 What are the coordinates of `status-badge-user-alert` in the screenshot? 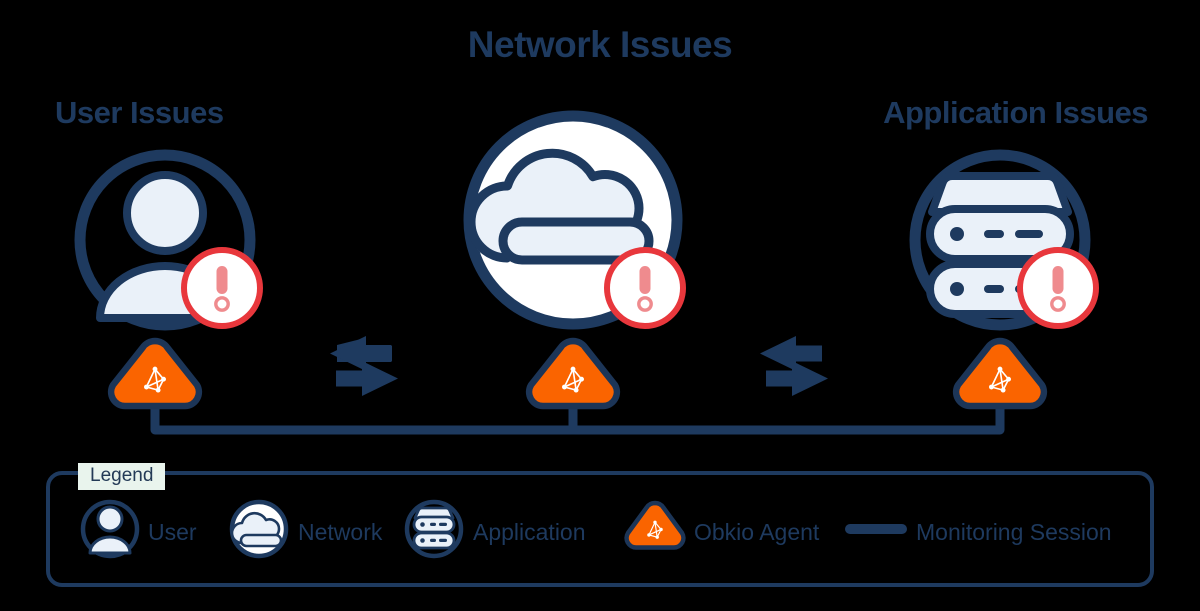 It's located at (222, 288).